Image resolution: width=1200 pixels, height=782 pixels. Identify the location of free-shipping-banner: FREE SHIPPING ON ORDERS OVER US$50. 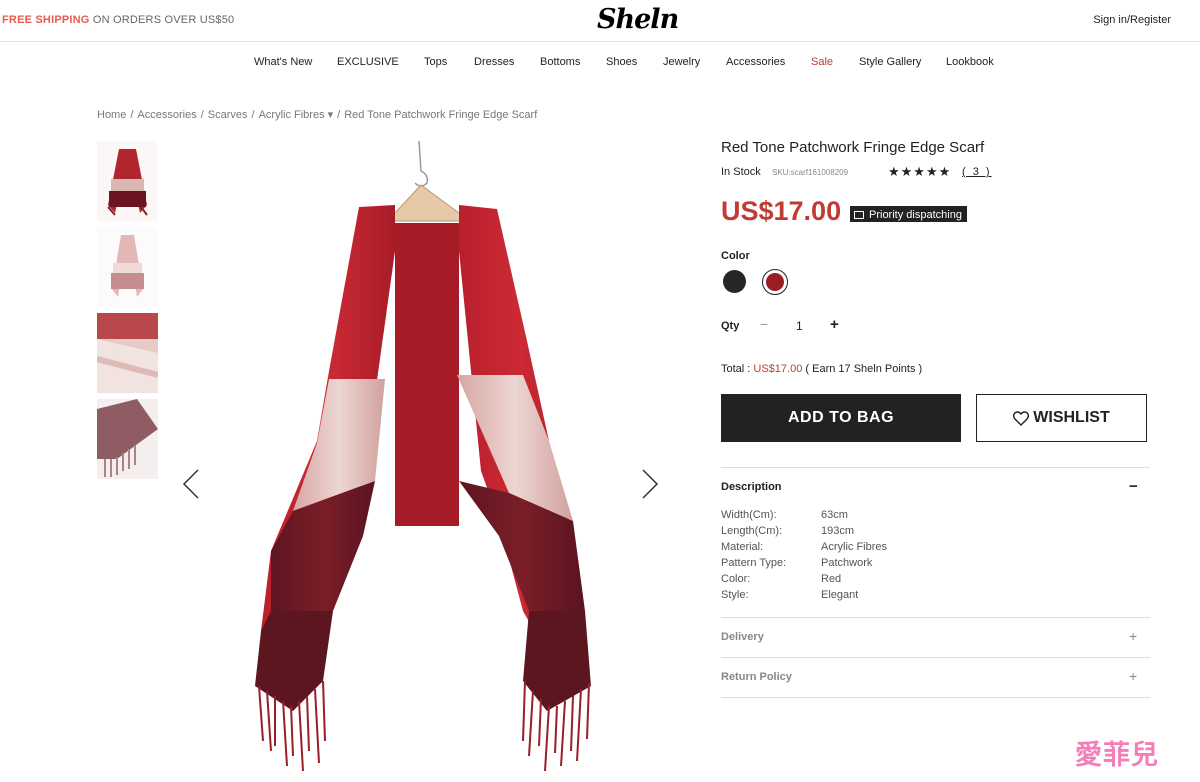
(118, 20).